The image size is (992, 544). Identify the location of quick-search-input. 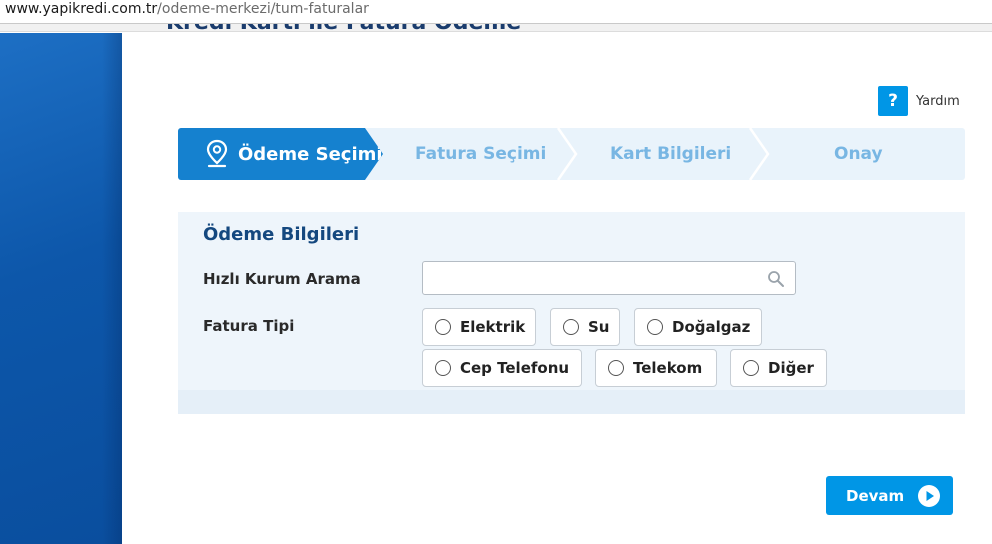
(596, 278).